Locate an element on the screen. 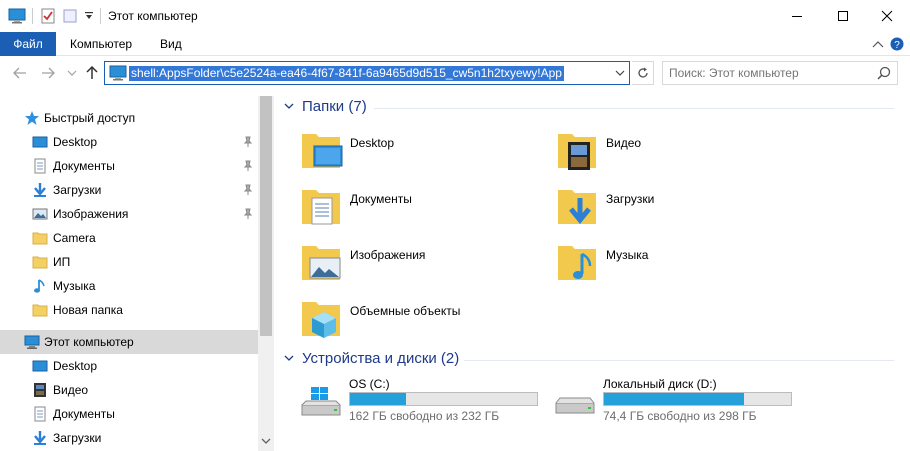 Image resolution: width=910 pixels, height=451 pixels. folder-3d-objects: Объемные объекты is located at coordinates (408, 321).